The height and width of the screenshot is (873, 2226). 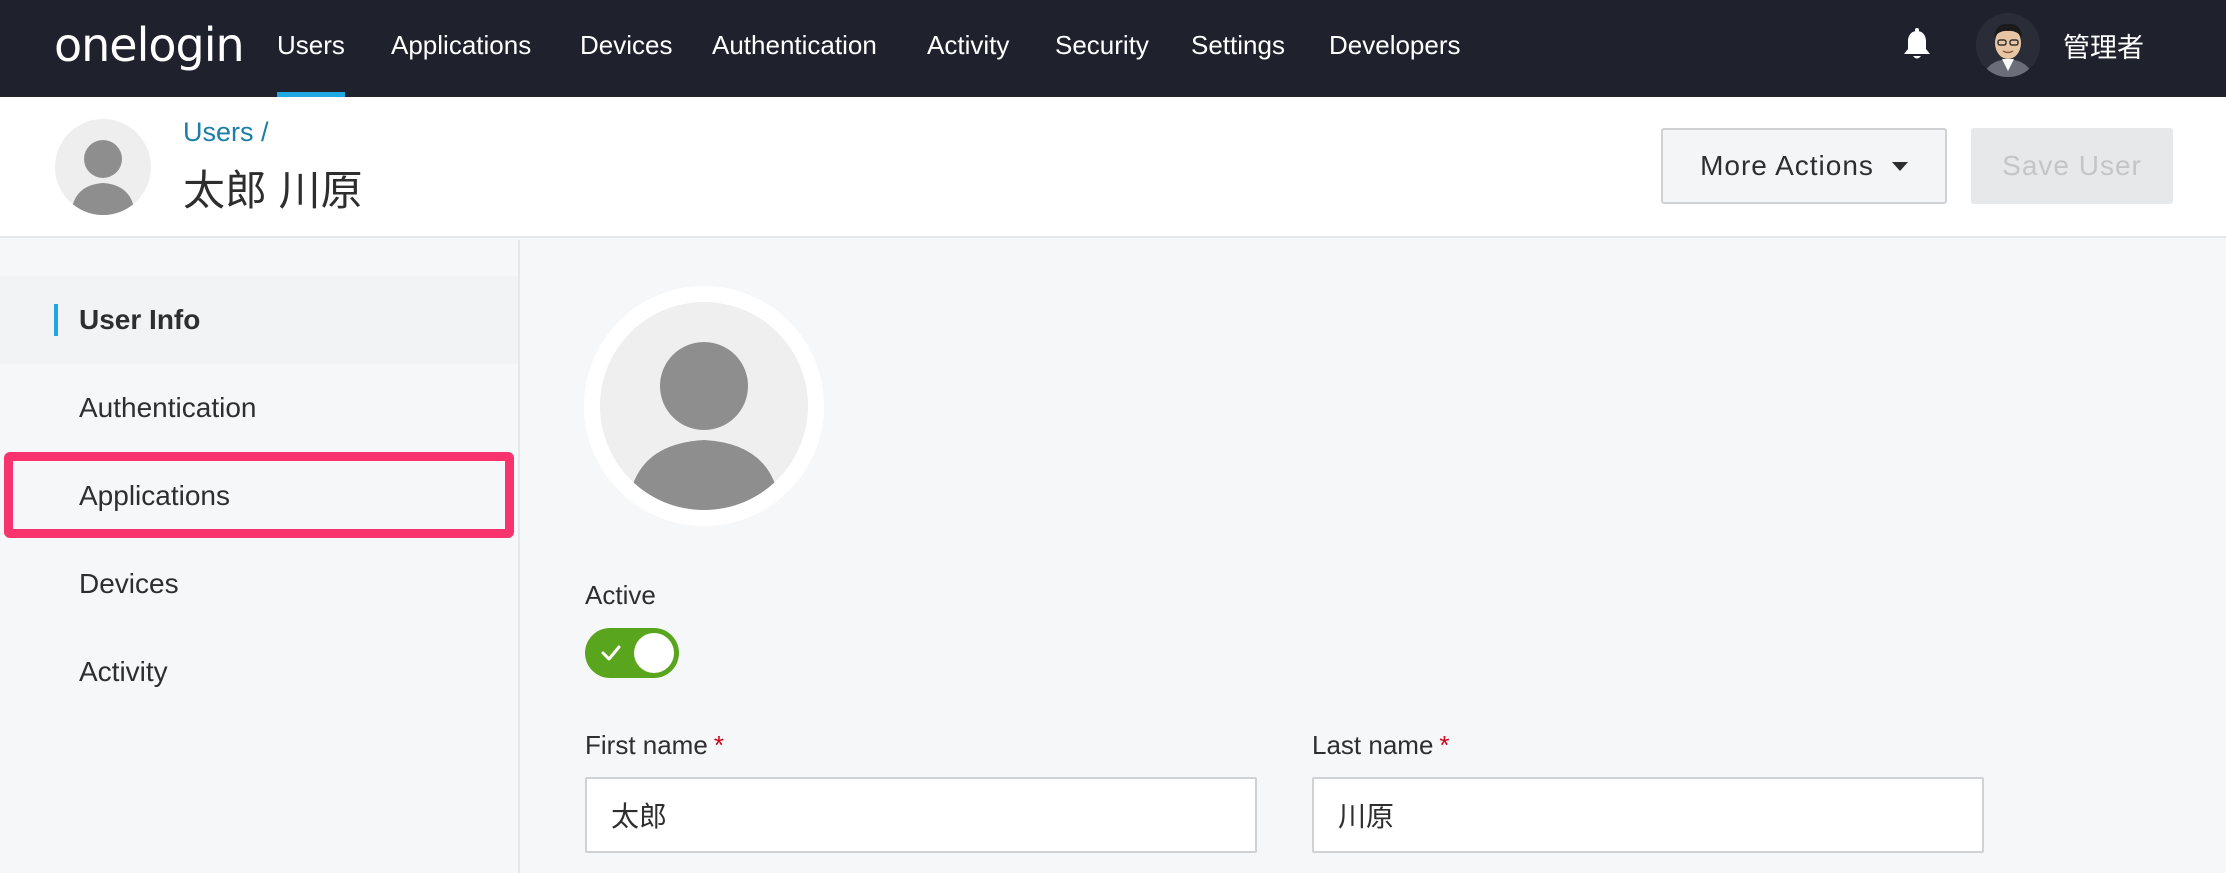 What do you see at coordinates (1787, 165) in the screenshot?
I see `more-actions-label: More Actions` at bounding box center [1787, 165].